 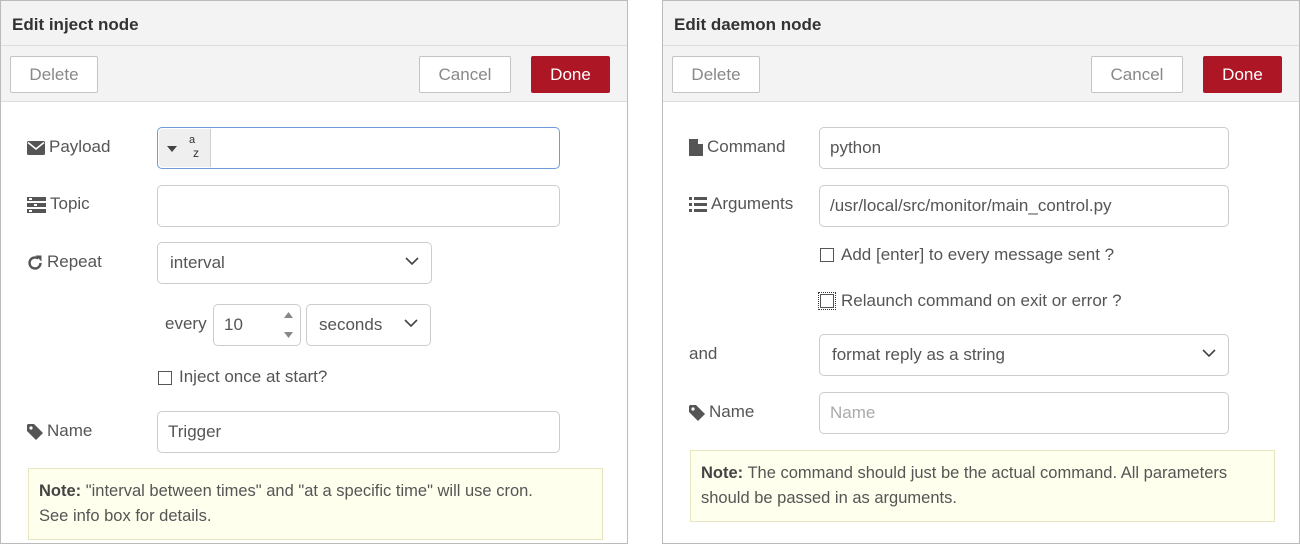 What do you see at coordinates (853, 412) in the screenshot?
I see `name-placeholder: Name` at bounding box center [853, 412].